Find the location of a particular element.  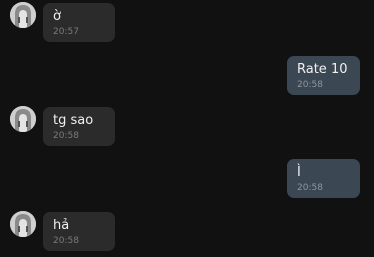

message-text: Rate 10 is located at coordinates (322, 69).